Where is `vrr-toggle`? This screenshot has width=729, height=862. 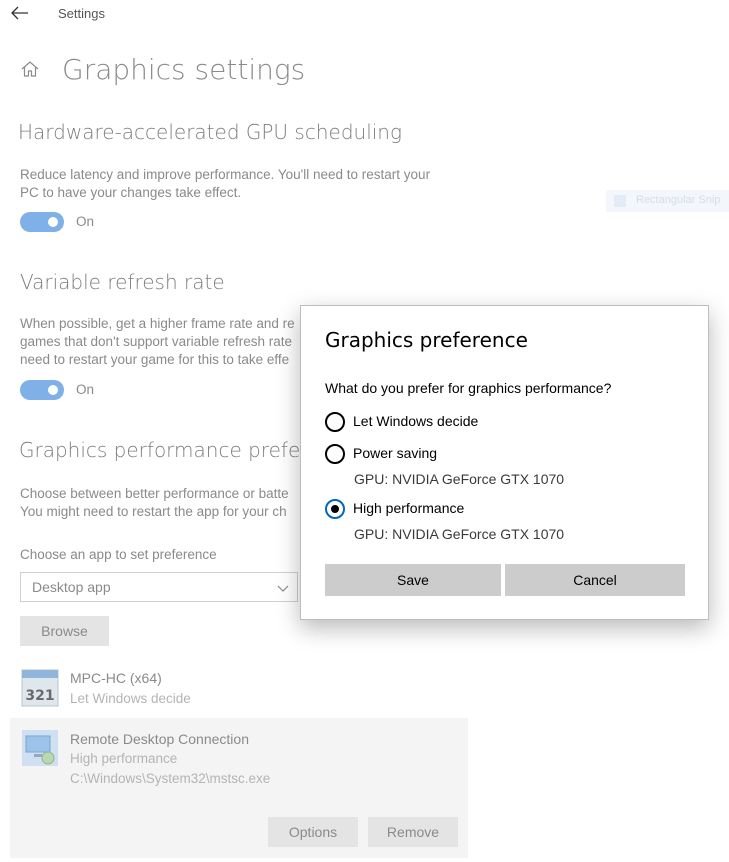 vrr-toggle is located at coordinates (42, 390).